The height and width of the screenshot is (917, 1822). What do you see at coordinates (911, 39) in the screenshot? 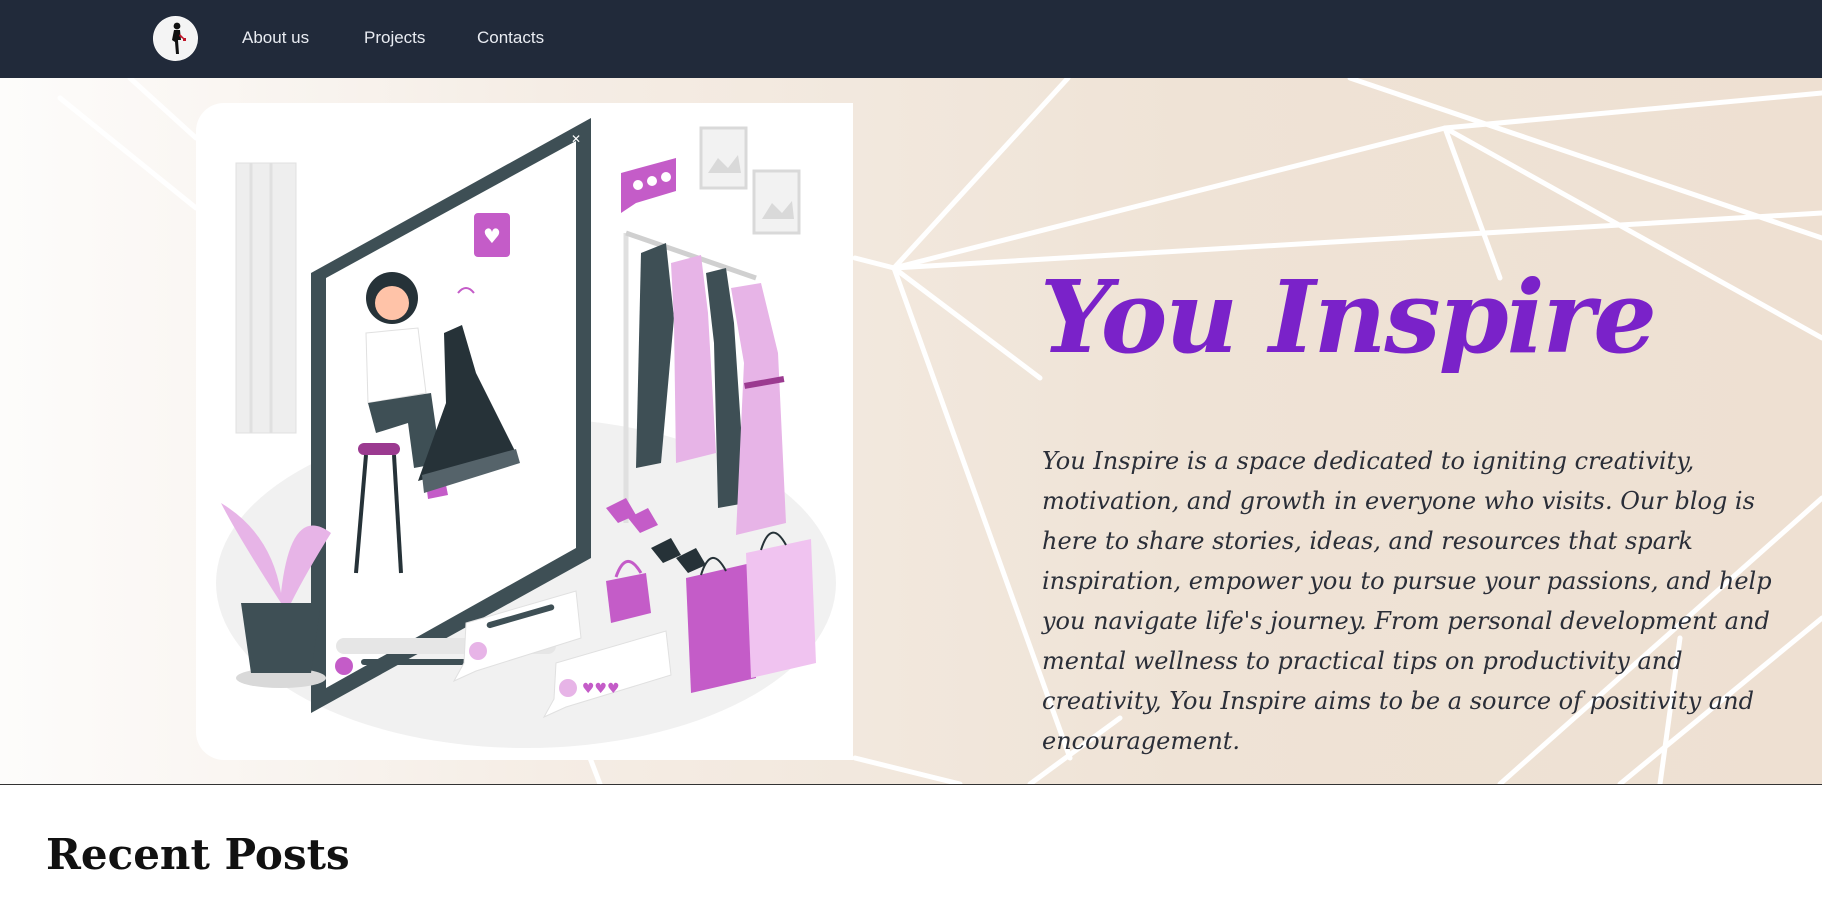
I see `top-navbar: About us Projects Contacts` at bounding box center [911, 39].